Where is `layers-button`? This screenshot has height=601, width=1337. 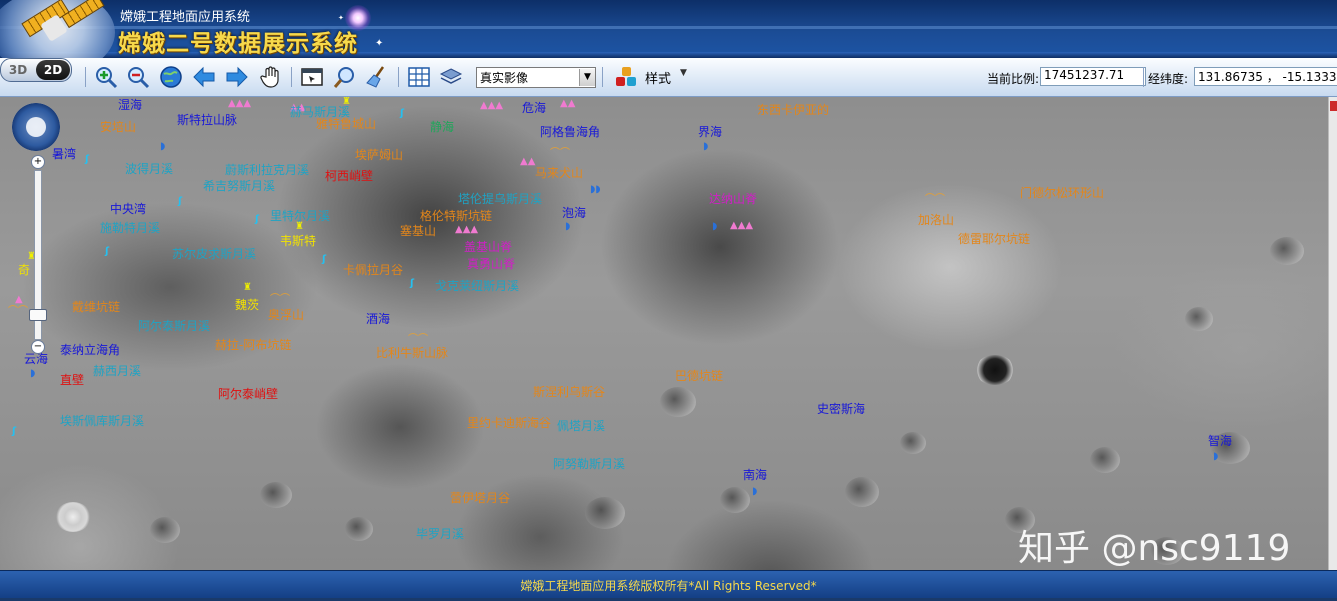 layers-button is located at coordinates (451, 77).